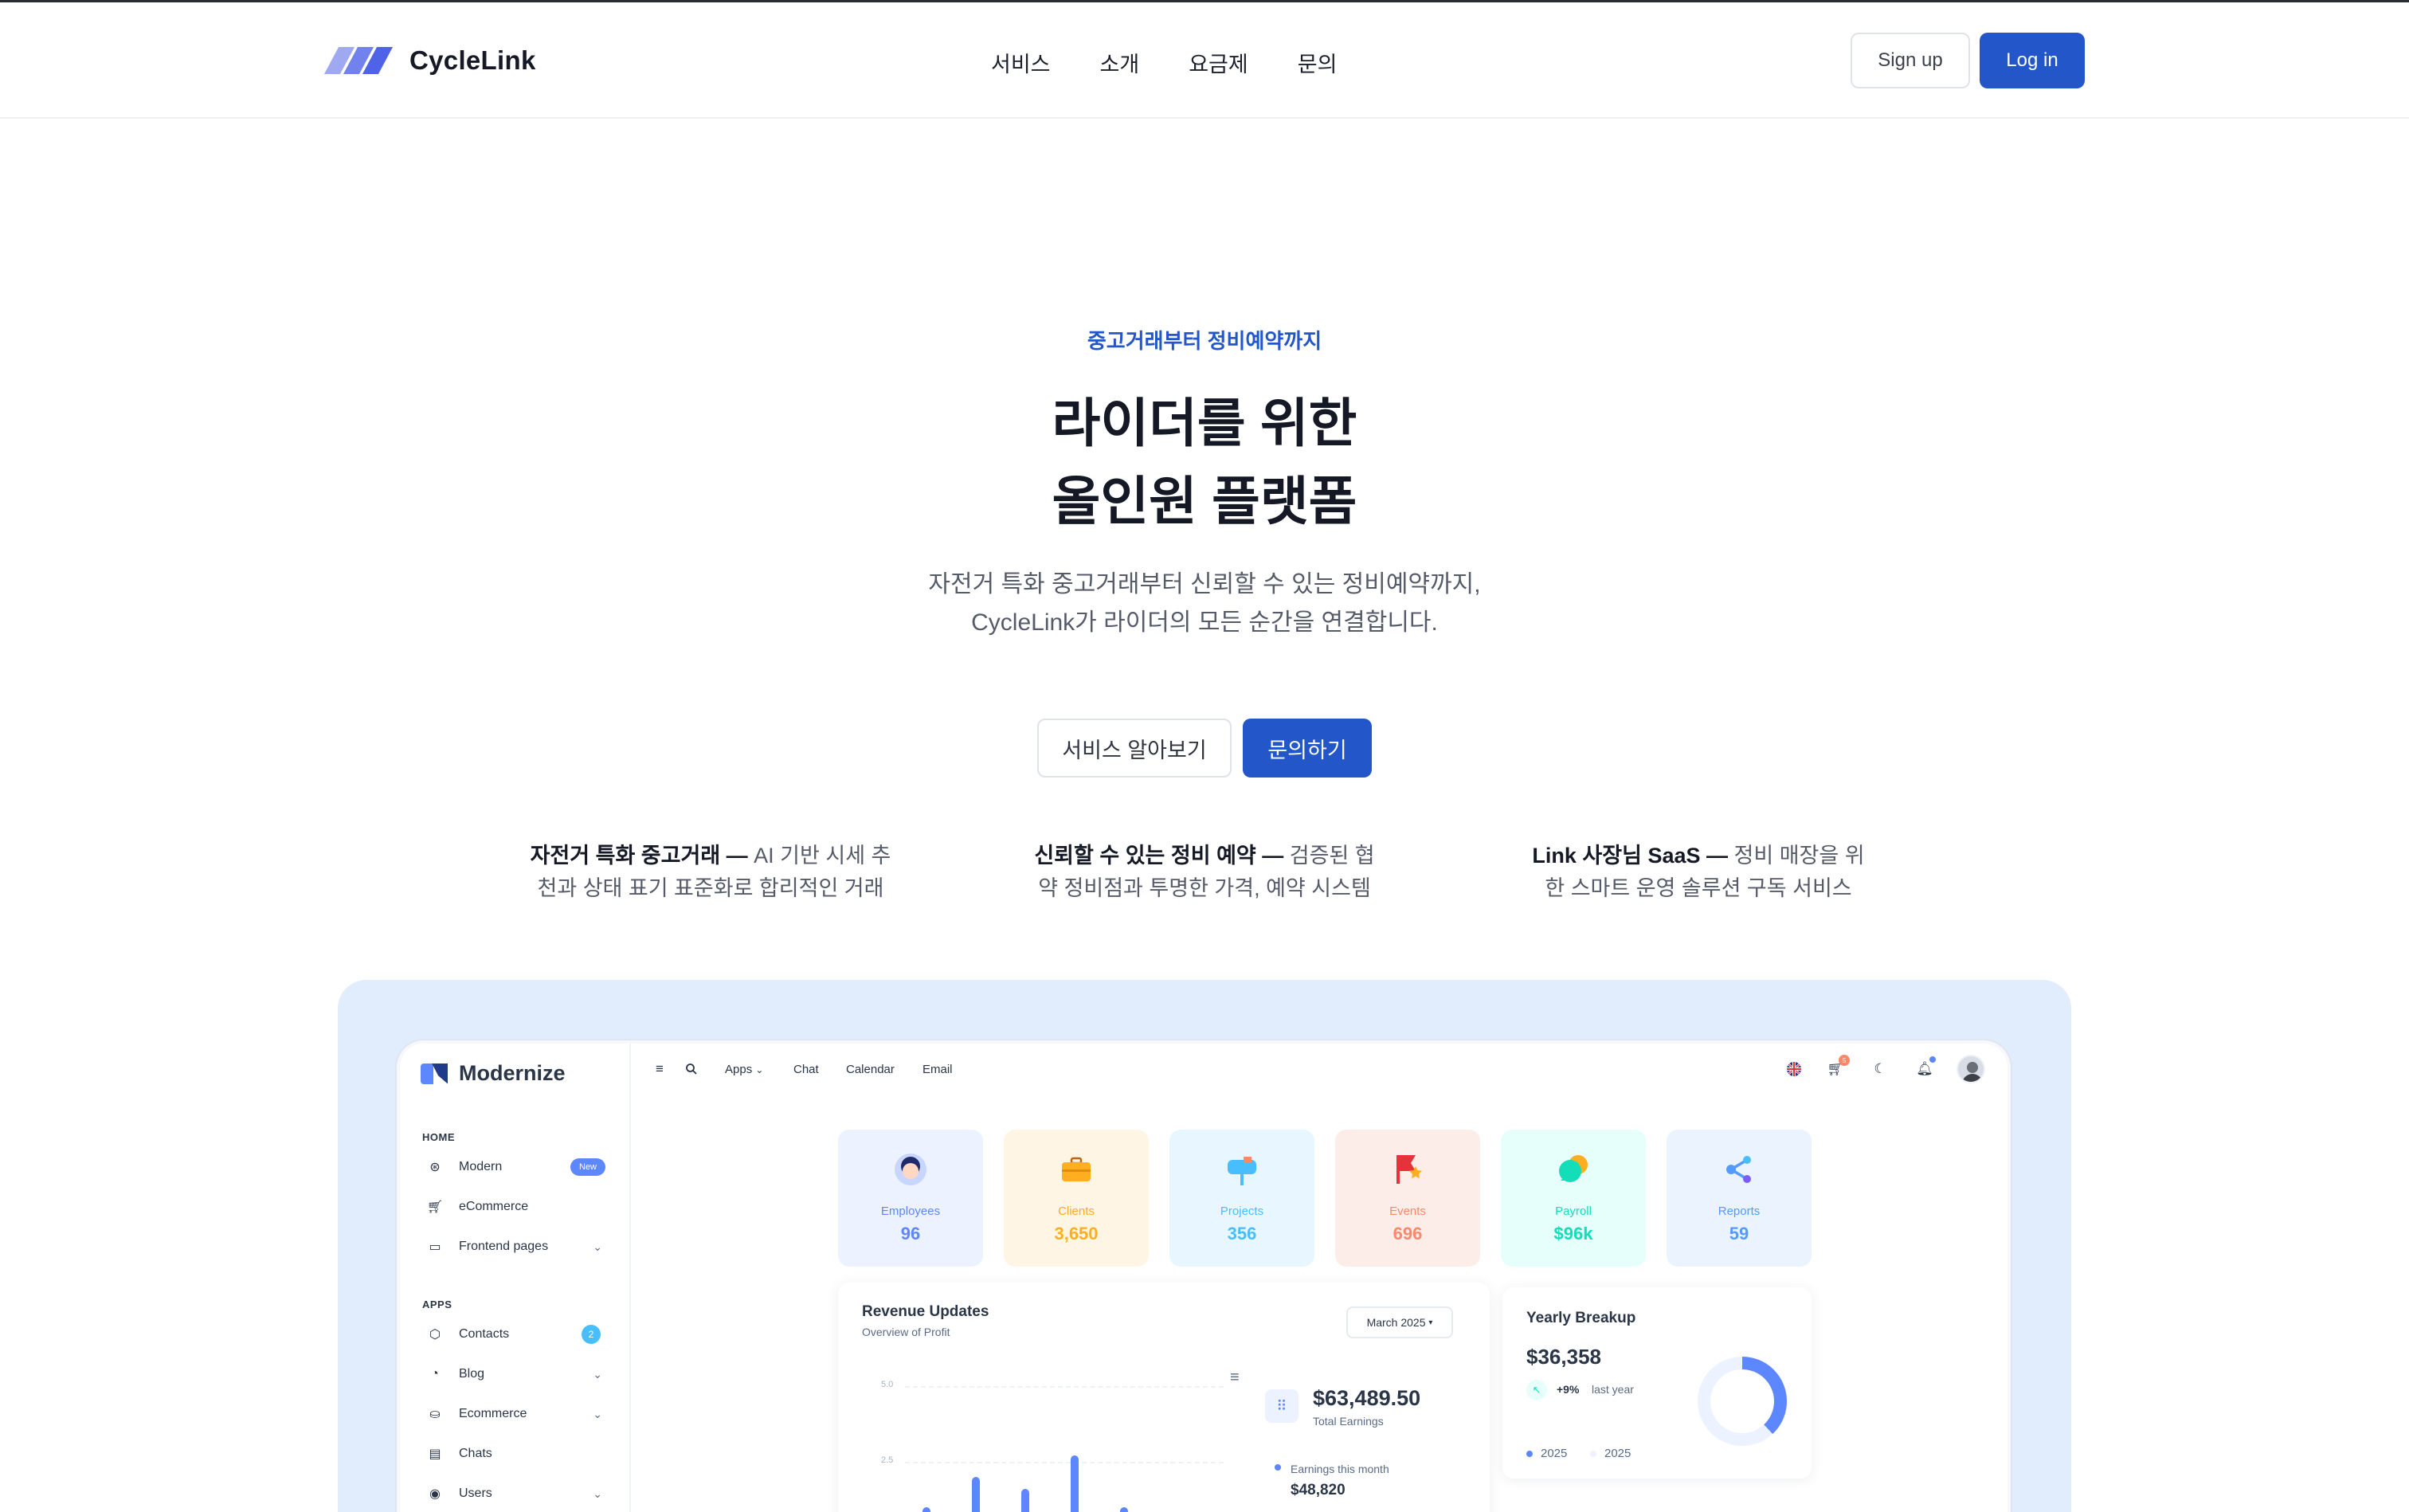 The width and height of the screenshot is (2409, 1512). Describe the element at coordinates (1064, 1463) in the screenshot. I see `gridline` at that location.